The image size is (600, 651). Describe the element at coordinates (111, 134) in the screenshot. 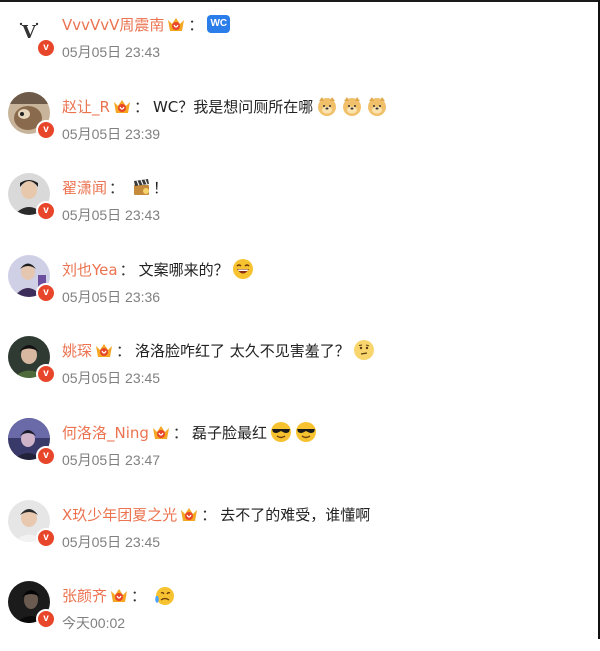

I see `timestamp: 05月05日 23:39` at that location.